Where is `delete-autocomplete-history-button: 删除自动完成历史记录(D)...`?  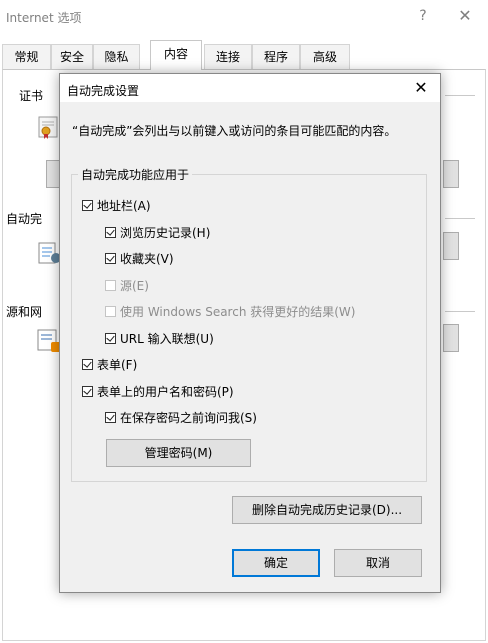 delete-autocomplete-history-button: 删除自动完成历史记录(D)... is located at coordinates (327, 510).